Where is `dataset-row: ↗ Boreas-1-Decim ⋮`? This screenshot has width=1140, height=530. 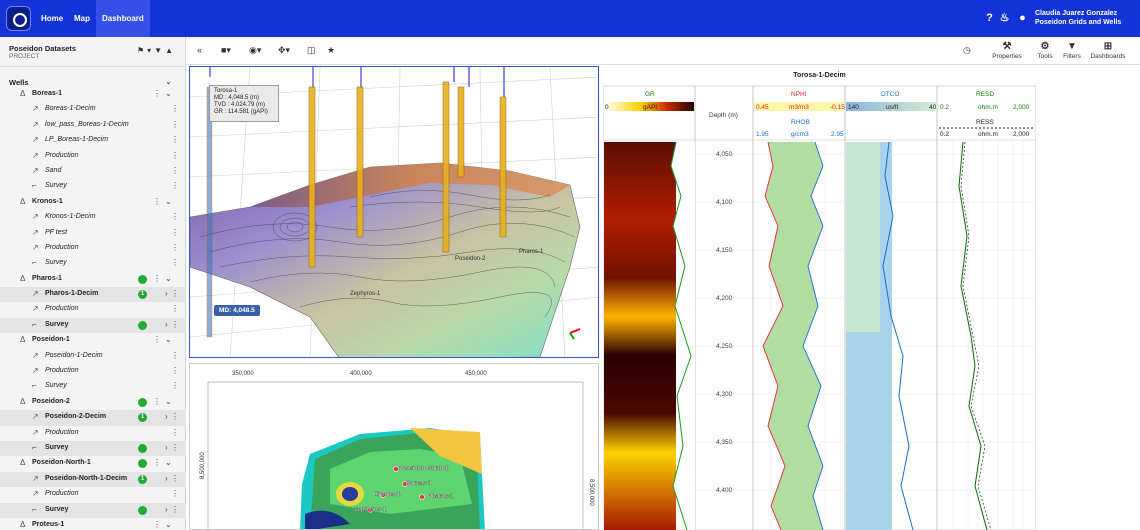 dataset-row: ↗ Boreas-1-Decim ⋮ is located at coordinates (93, 109).